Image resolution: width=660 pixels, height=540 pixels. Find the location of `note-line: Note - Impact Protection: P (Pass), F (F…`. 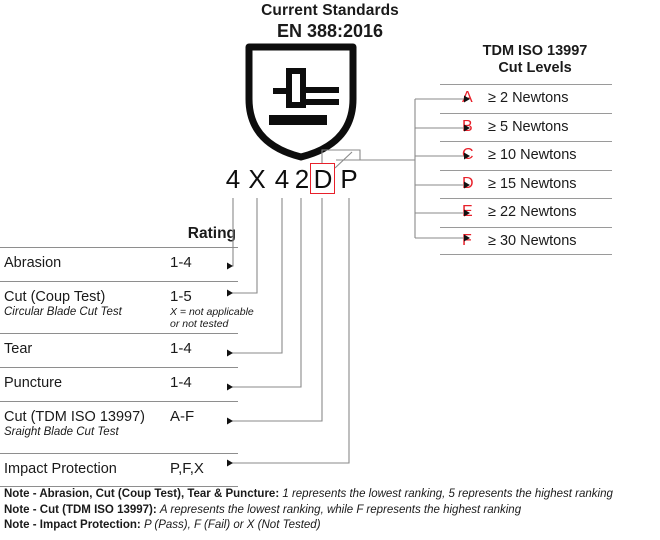

note-line: Note - Impact Protection: P (Pass), F (F… is located at coordinates (330, 526).